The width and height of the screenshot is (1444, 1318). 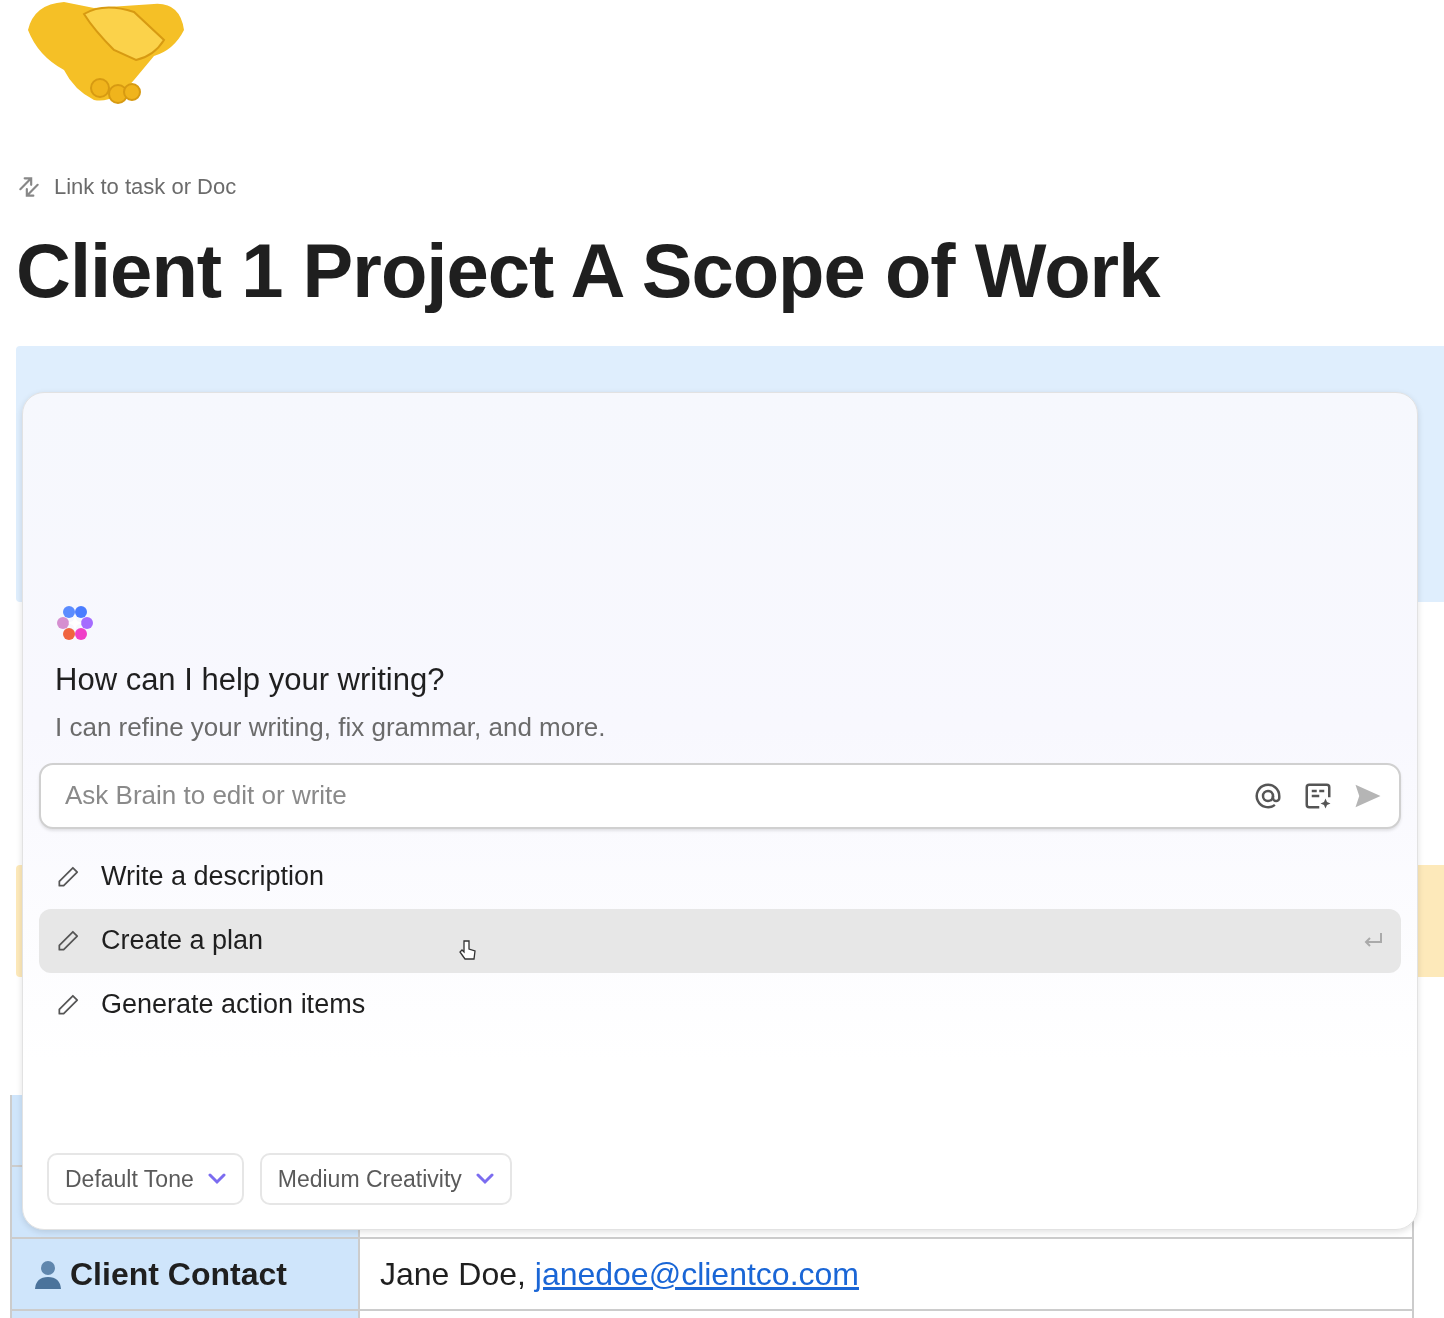 I want to click on sparkle-logo-icon, so click(x=75, y=623).